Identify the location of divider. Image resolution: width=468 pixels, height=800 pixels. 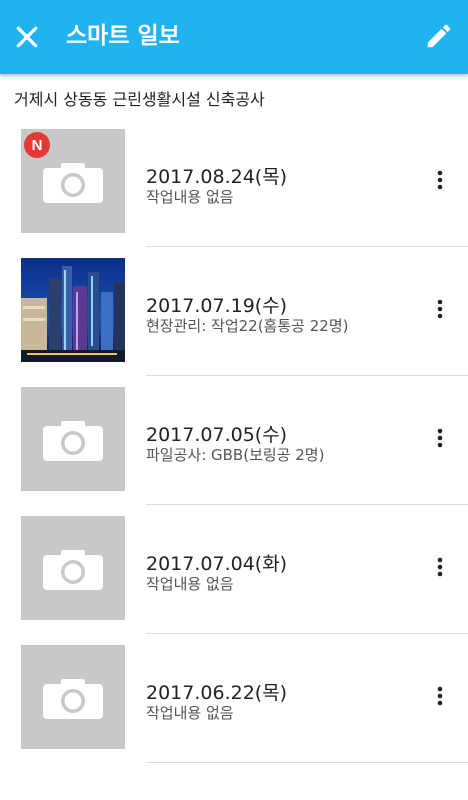
(307, 762).